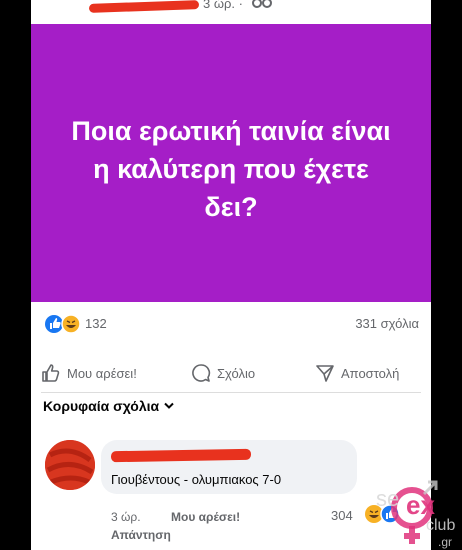 Image resolution: width=462 pixels, height=550 pixels. Describe the element at coordinates (181, 455) in the screenshot. I see `redacted-commenter-name` at that location.